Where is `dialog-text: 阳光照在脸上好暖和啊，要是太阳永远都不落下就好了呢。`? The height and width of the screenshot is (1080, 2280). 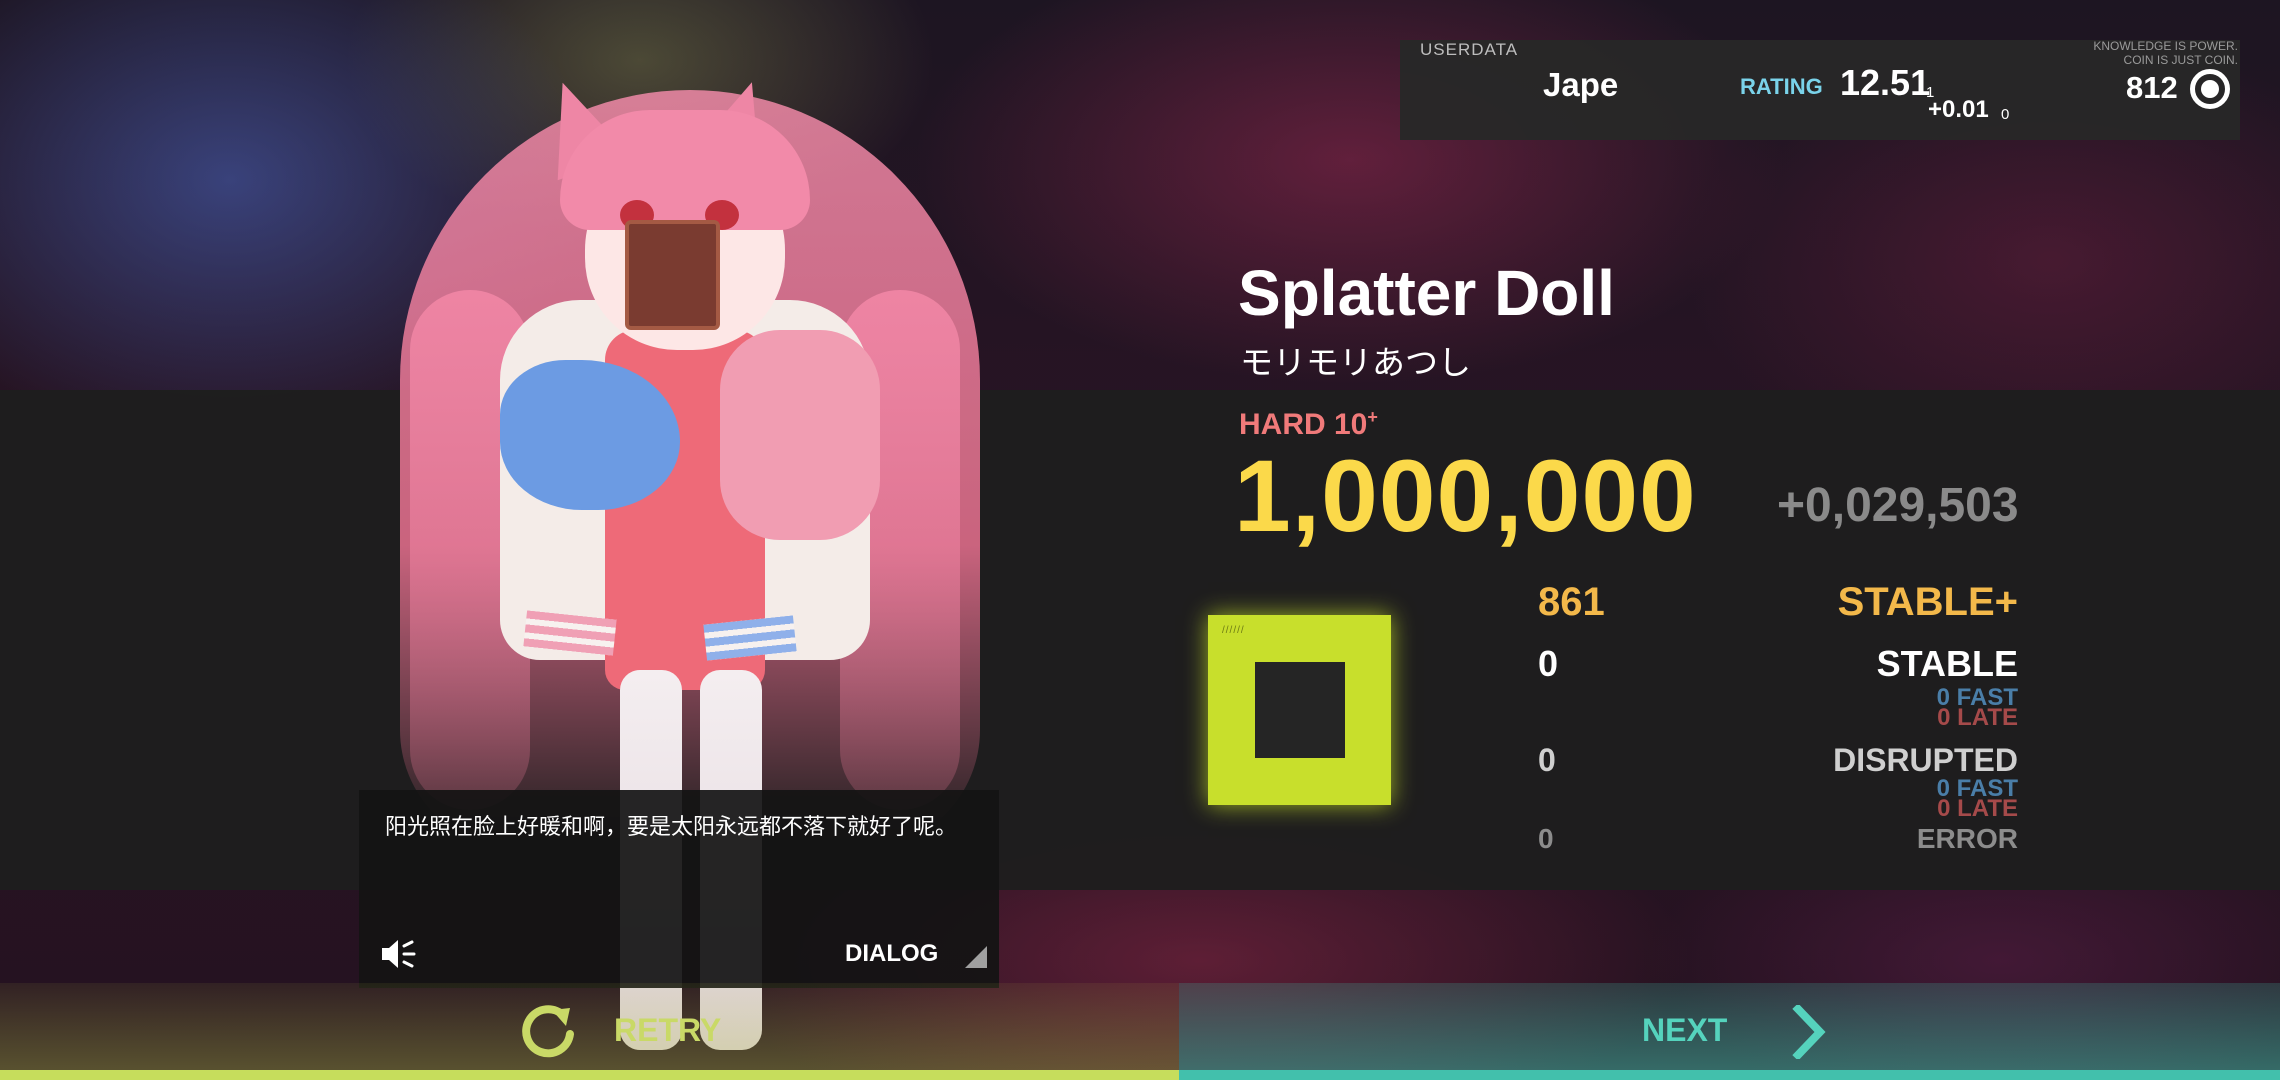
dialog-text: 阳光照在脸上好暖和啊，要是太阳永远都不落下就好了呢。 is located at coordinates (671, 827).